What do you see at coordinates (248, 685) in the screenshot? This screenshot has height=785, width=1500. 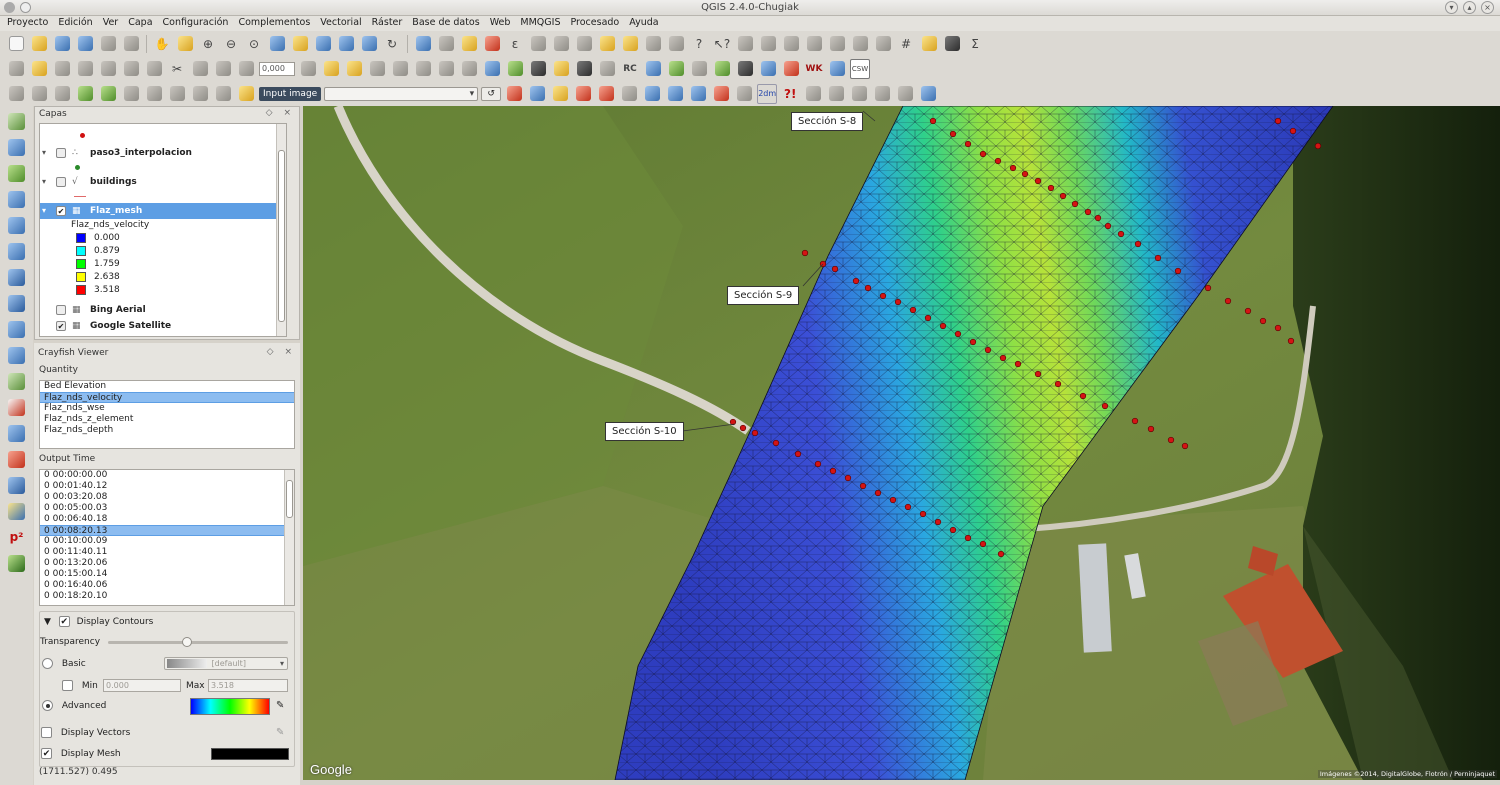 I see `max-field: 3.518` at bounding box center [248, 685].